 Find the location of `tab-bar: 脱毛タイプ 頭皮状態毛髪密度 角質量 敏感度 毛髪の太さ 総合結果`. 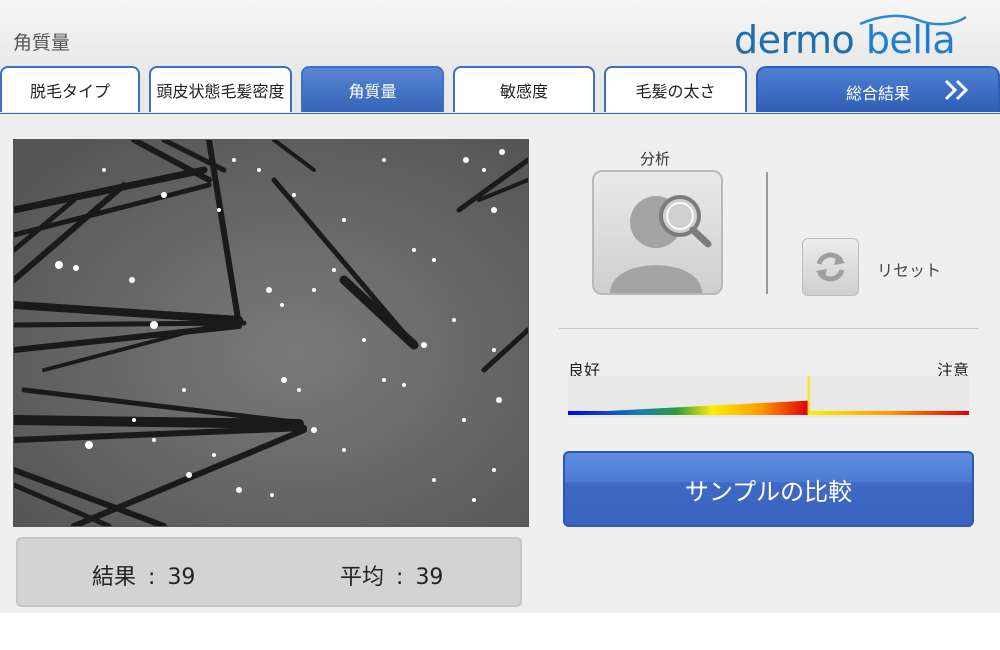

tab-bar: 脱毛タイプ 頭皮状態毛髪密度 角質量 敏感度 毛髪の太さ 総合結果 is located at coordinates (500, 89).